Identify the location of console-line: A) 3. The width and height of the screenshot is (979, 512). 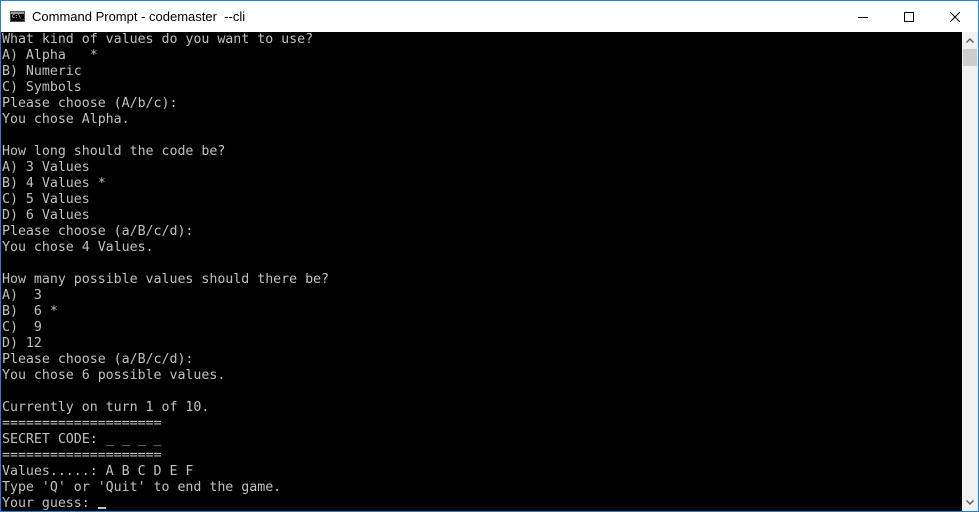
(22, 295).